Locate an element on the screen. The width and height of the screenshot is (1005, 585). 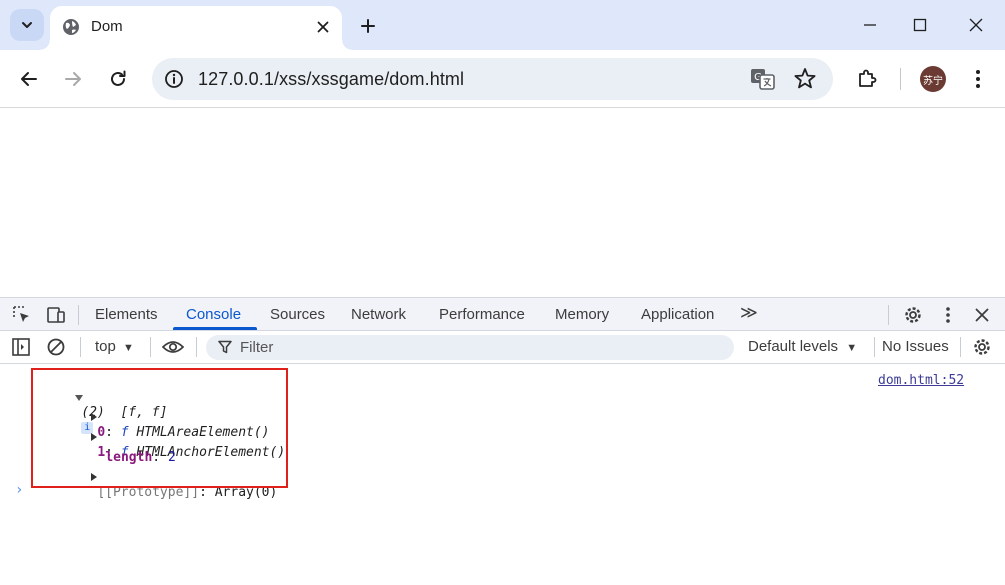
log-levels-label: Default levels is located at coordinates (793, 346).